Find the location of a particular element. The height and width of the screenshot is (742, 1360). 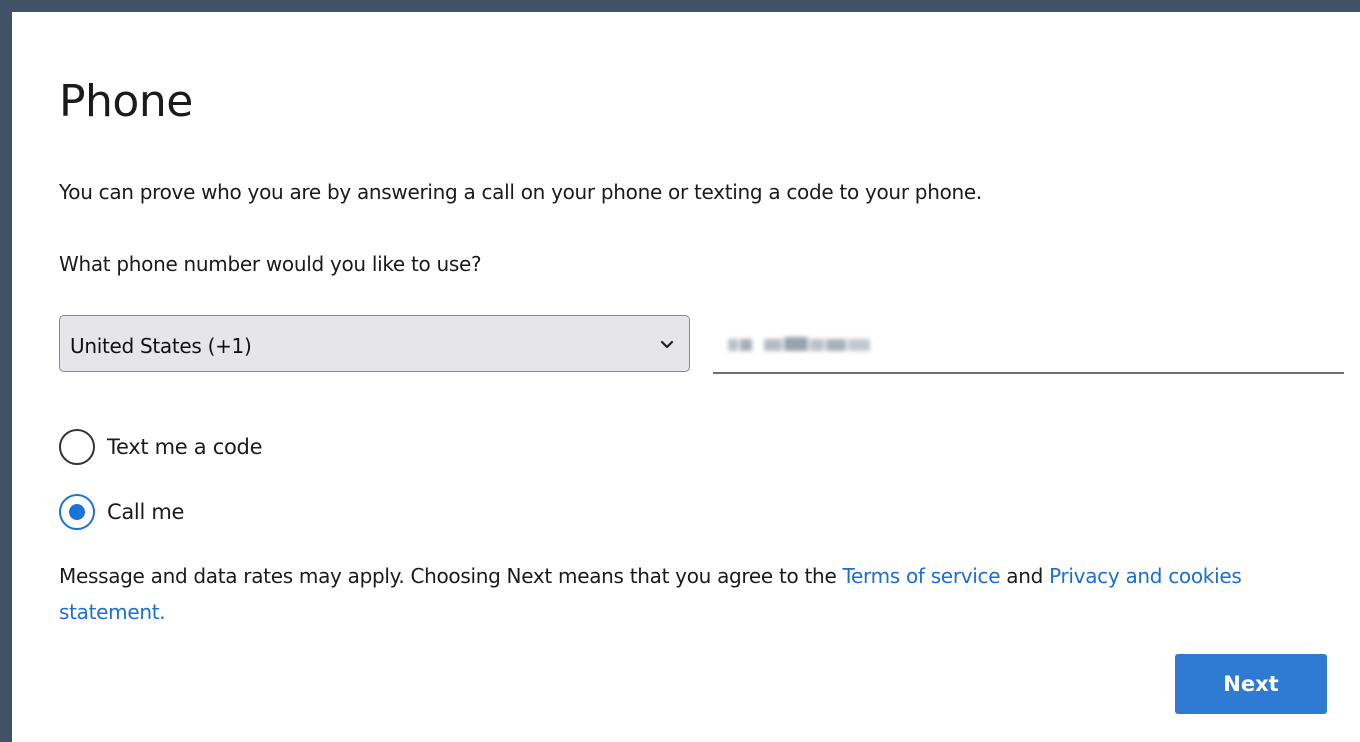

terms-of-service-link: Terms of service is located at coordinates (922, 576).